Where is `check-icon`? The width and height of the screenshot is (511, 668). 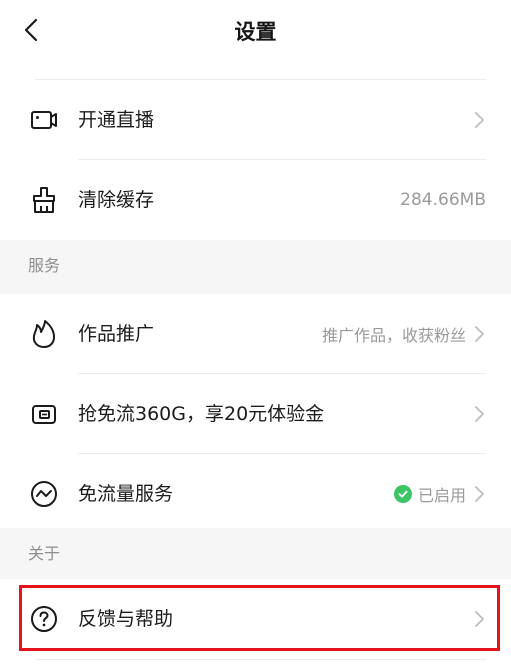
check-icon is located at coordinates (402, 494).